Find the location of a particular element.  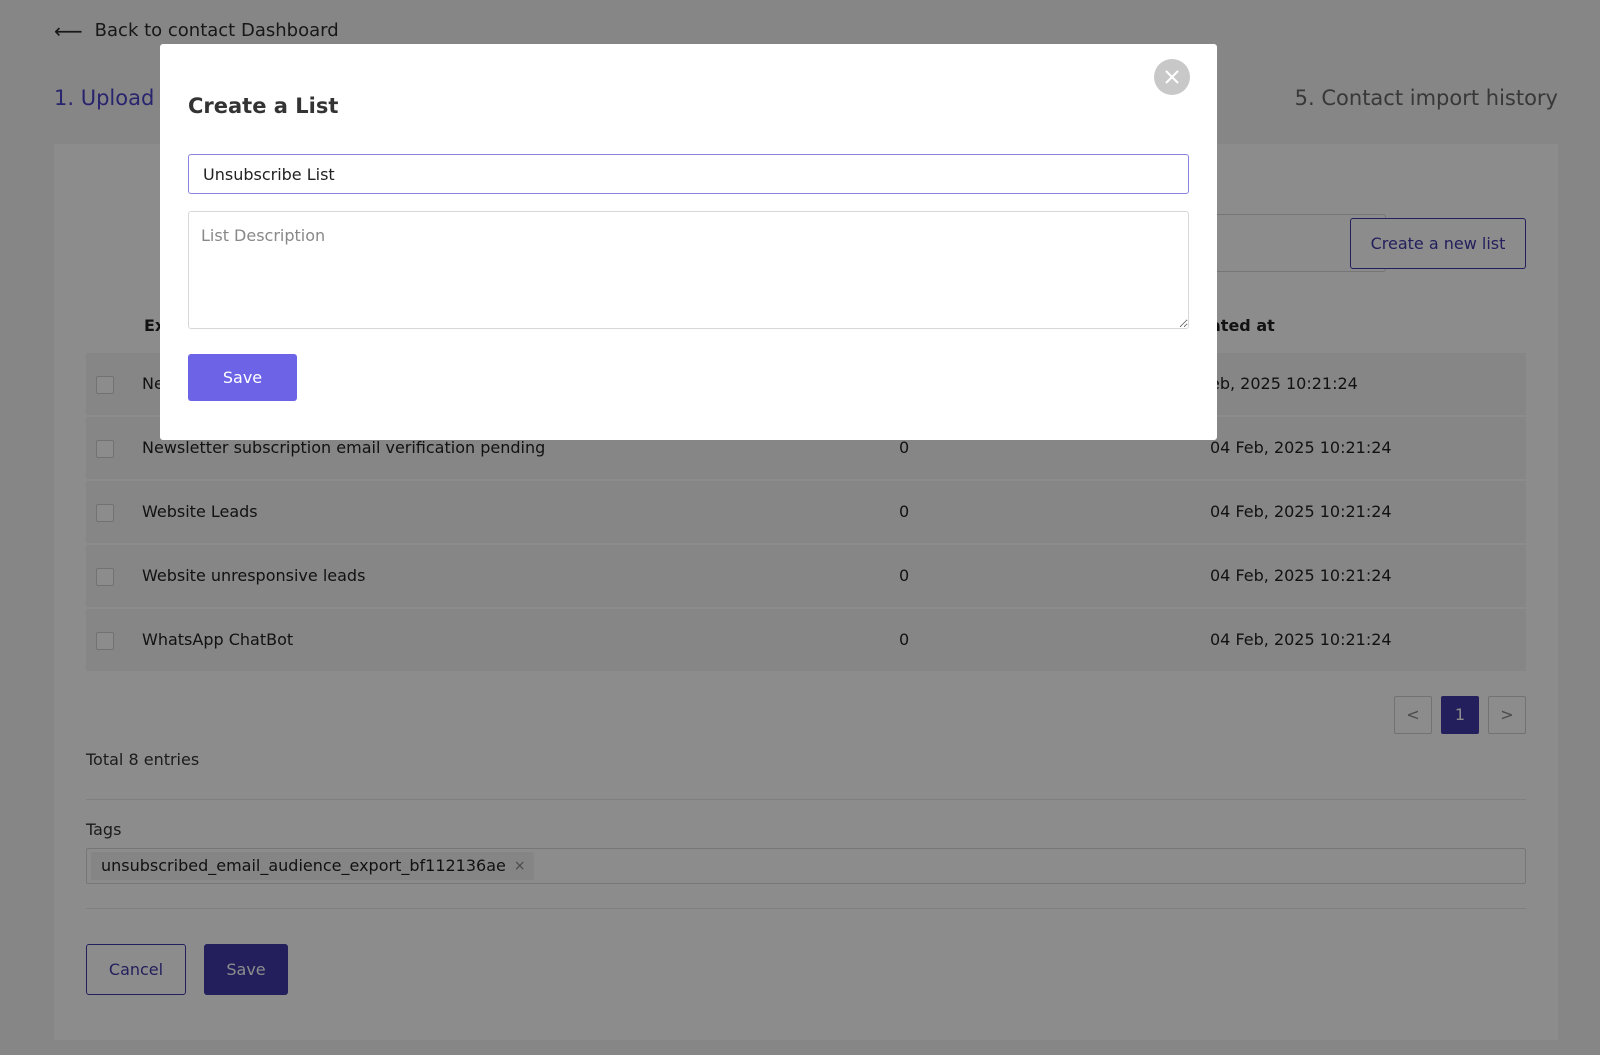

modal-save-button: Save is located at coordinates (242, 377).